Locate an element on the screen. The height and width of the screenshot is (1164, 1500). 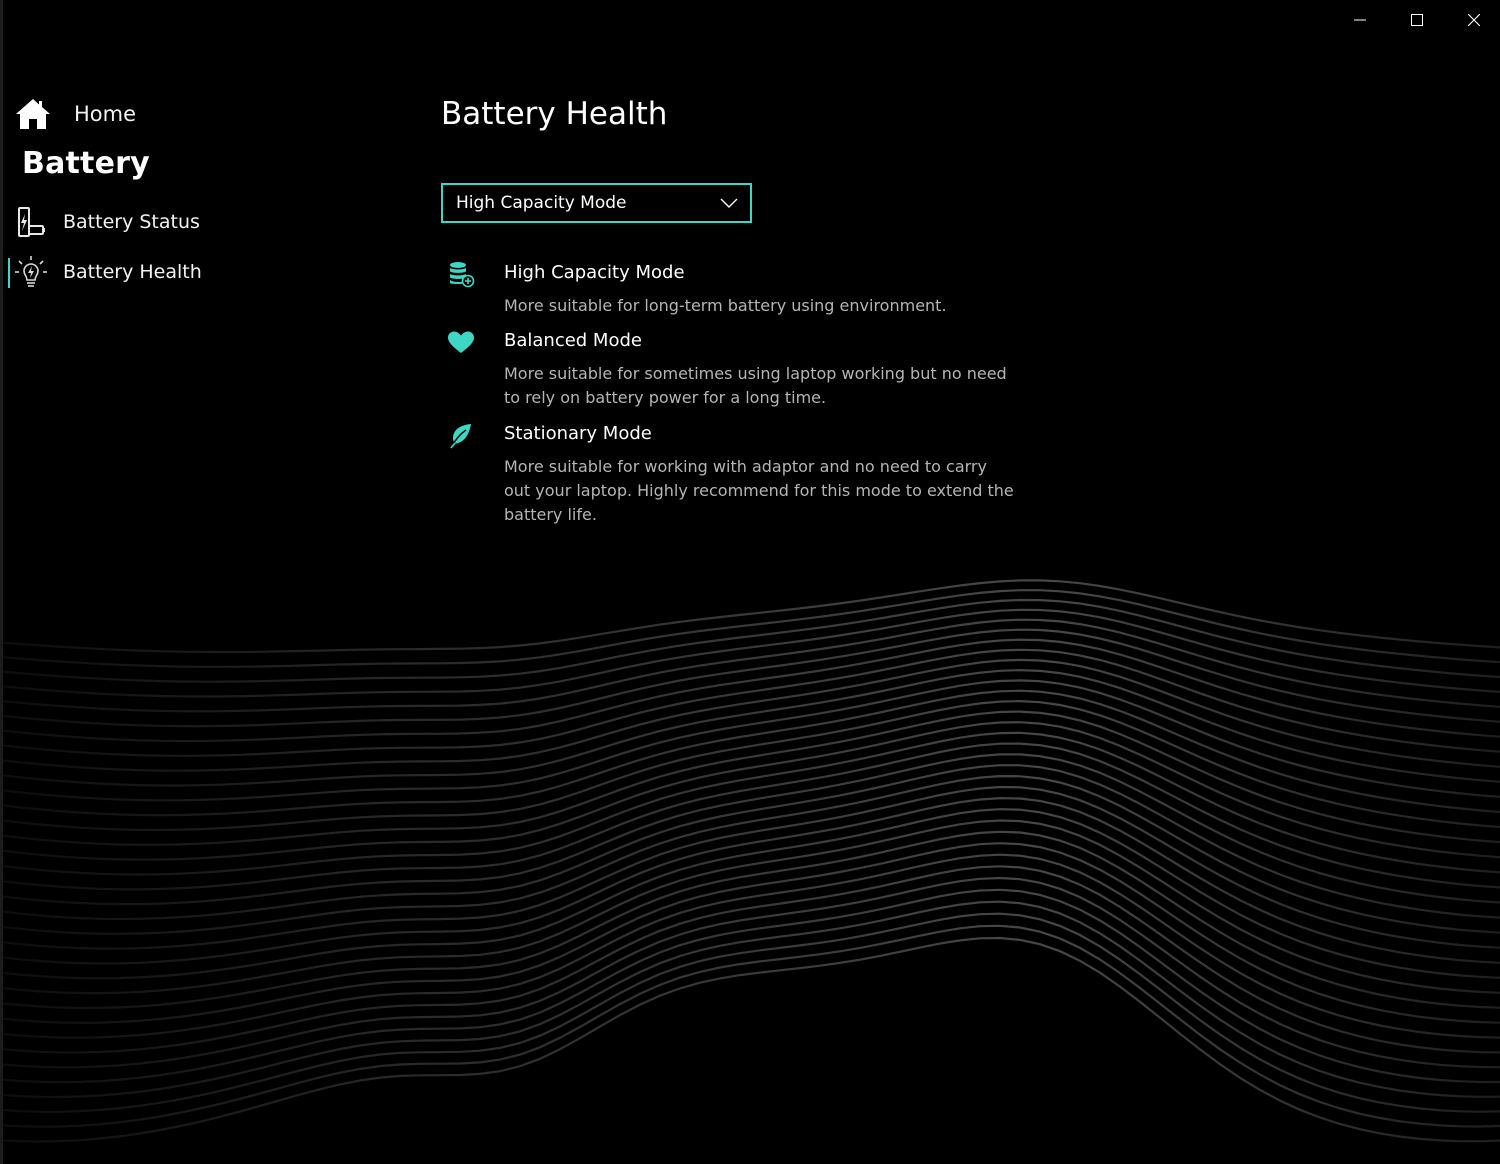
sidebar-item-battery-health: Battery Health is located at coordinates (105, 272).